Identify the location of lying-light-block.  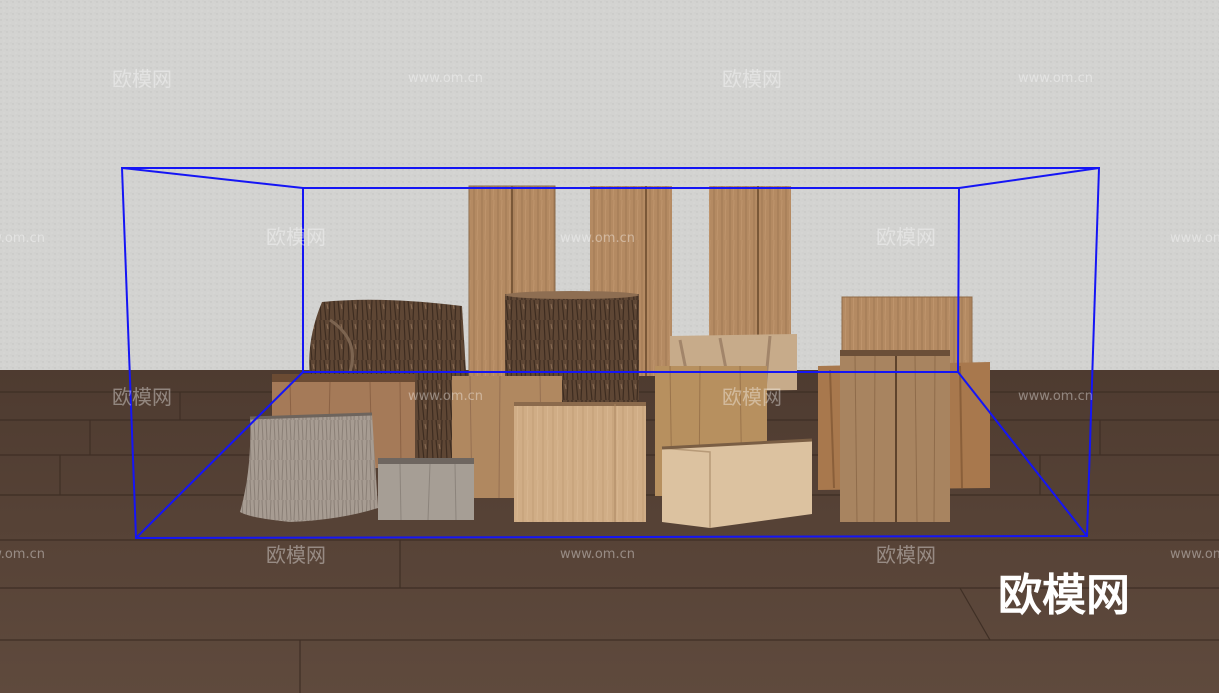
(737, 483).